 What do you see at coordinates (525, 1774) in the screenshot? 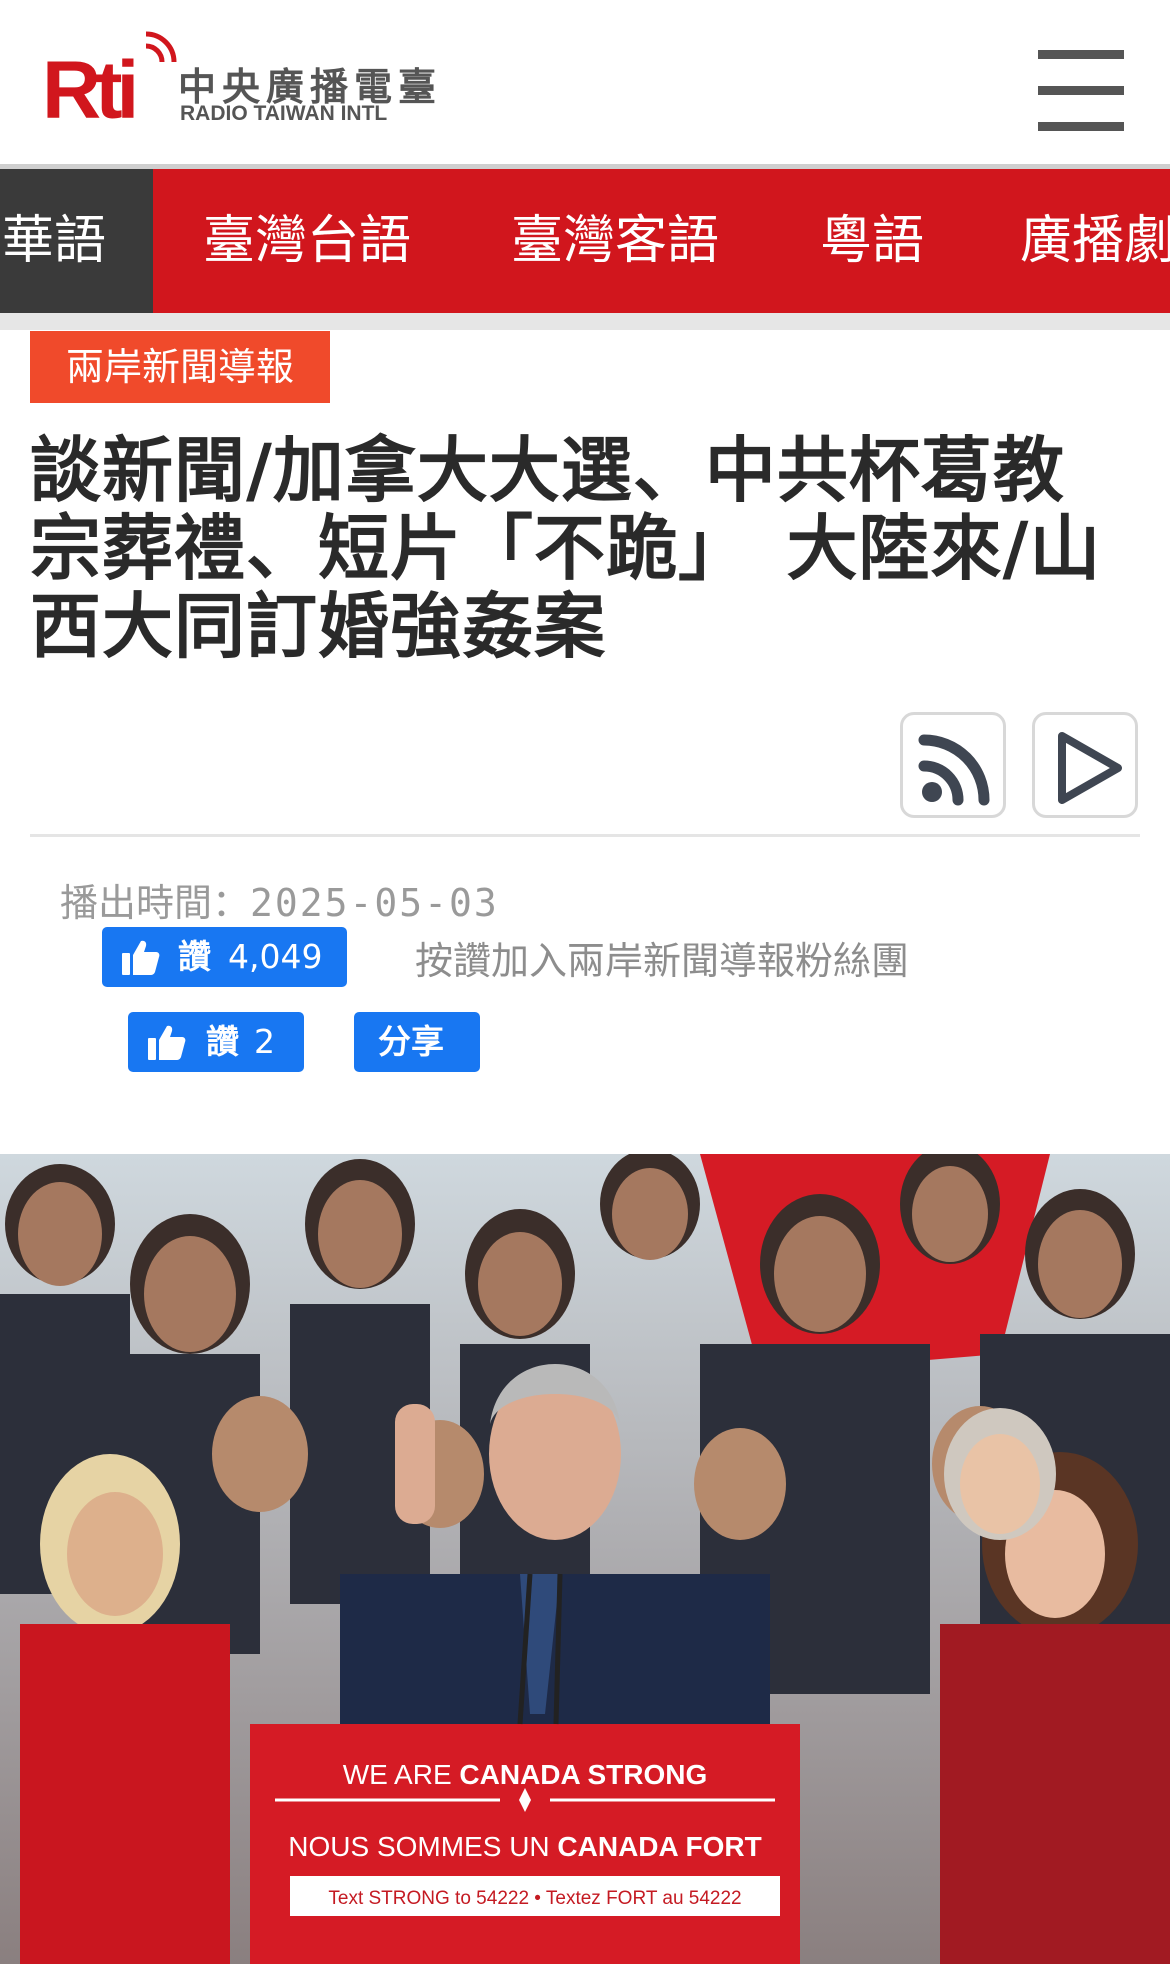
I see `sign-line-1: WE ARE CANADA STRONG` at bounding box center [525, 1774].